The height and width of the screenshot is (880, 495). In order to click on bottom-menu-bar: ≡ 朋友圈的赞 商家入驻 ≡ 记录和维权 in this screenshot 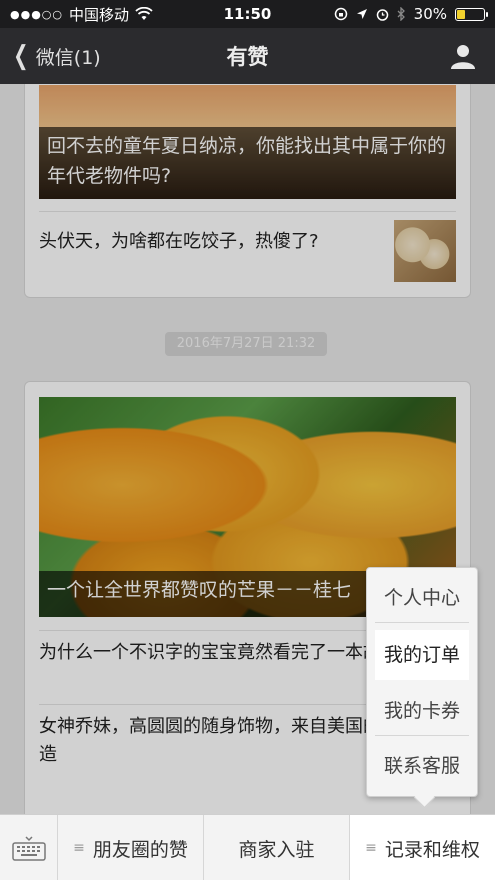, I will do `click(247, 847)`.